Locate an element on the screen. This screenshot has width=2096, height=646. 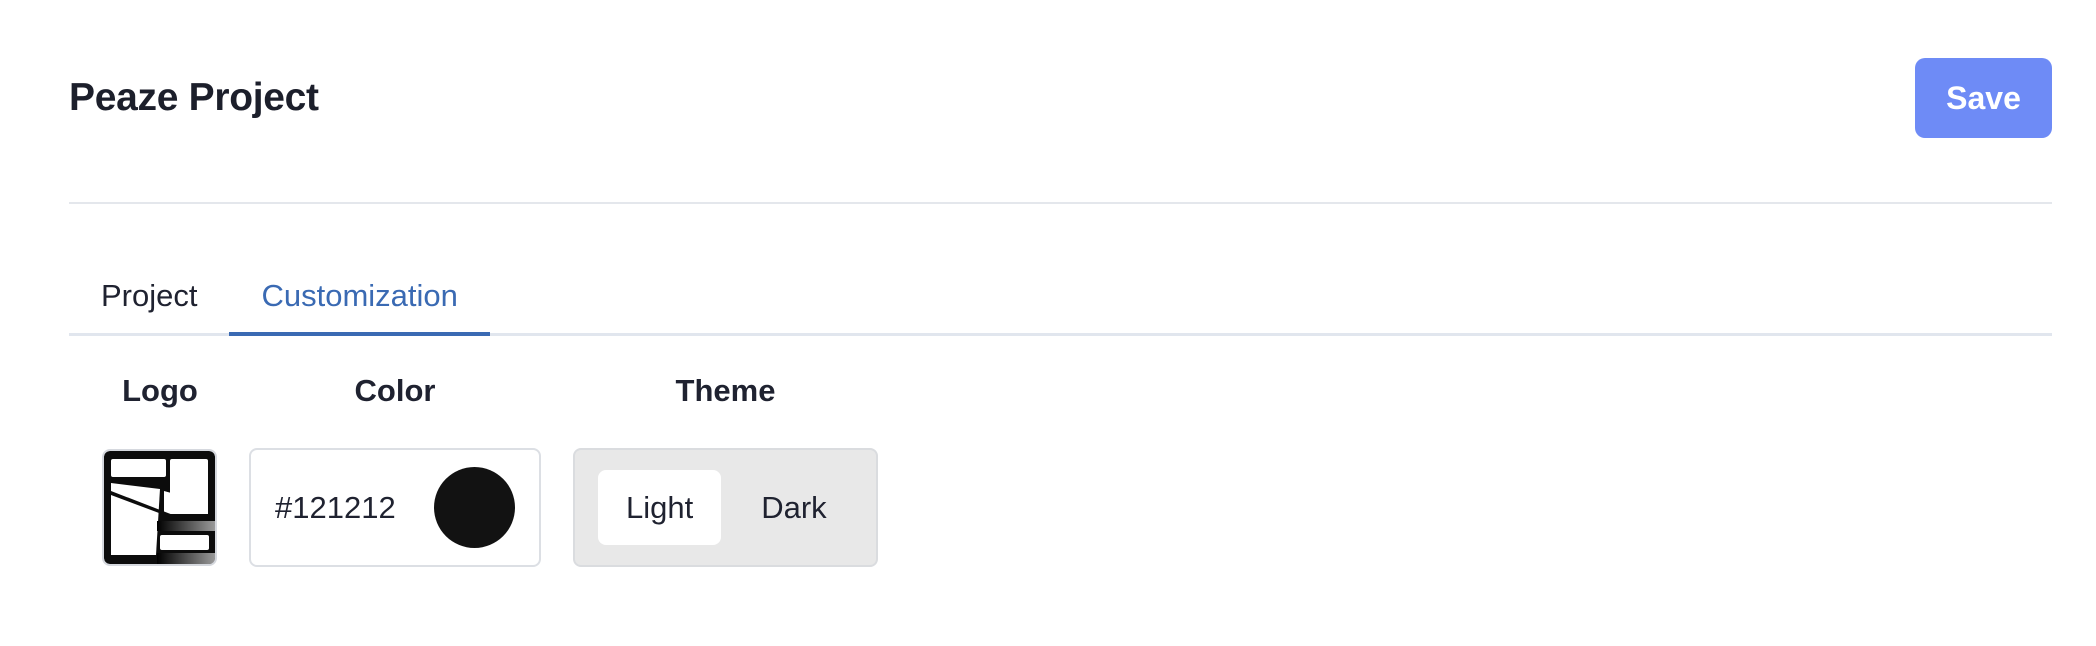
tab-customization: Customization is located at coordinates (360, 297).